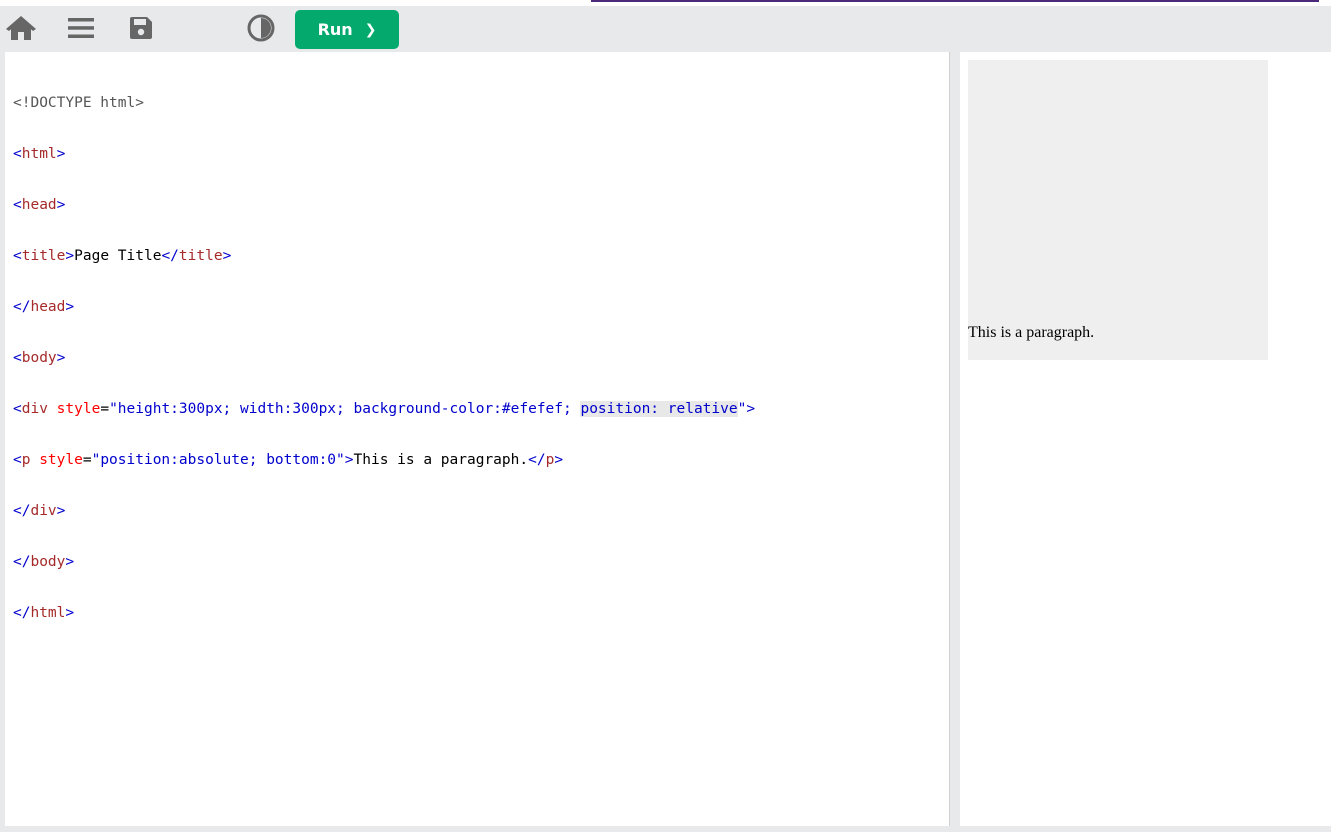 This screenshot has height=832, width=1331. I want to click on top-accent-bar, so click(955, 1).